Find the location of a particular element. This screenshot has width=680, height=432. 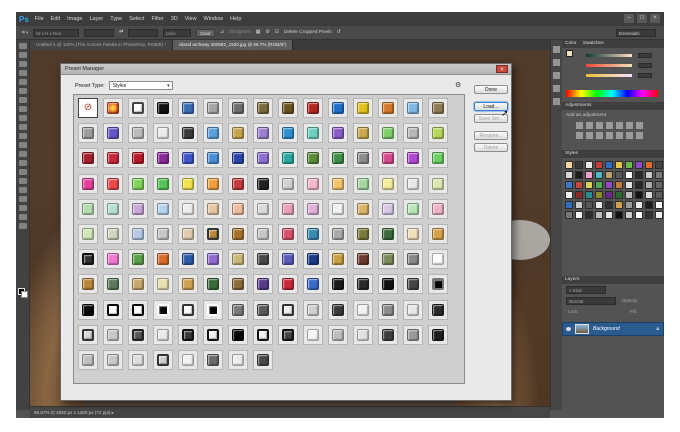

menu-image: Image is located at coordinates (74, 19).